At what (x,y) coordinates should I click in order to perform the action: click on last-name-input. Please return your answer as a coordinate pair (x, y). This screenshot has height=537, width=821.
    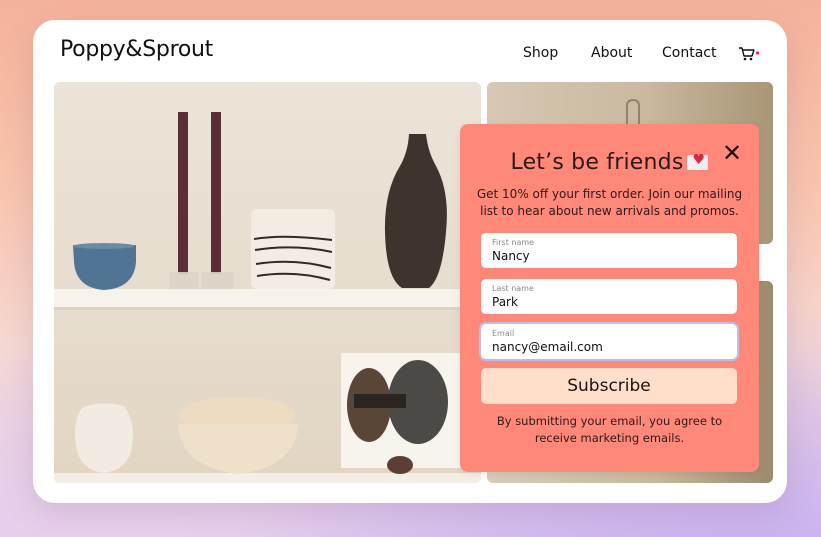
    Looking at the image, I should click on (609, 302).